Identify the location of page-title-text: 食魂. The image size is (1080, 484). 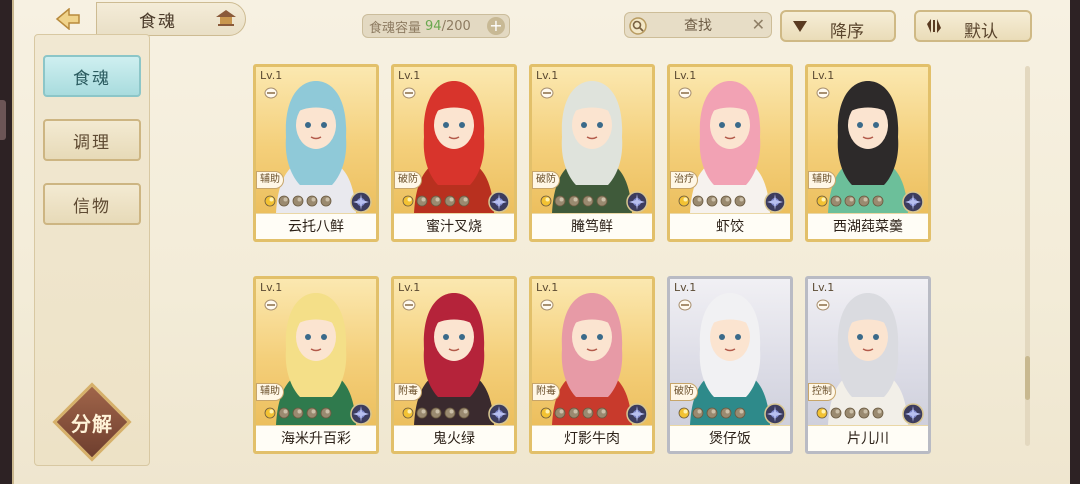
(158, 21).